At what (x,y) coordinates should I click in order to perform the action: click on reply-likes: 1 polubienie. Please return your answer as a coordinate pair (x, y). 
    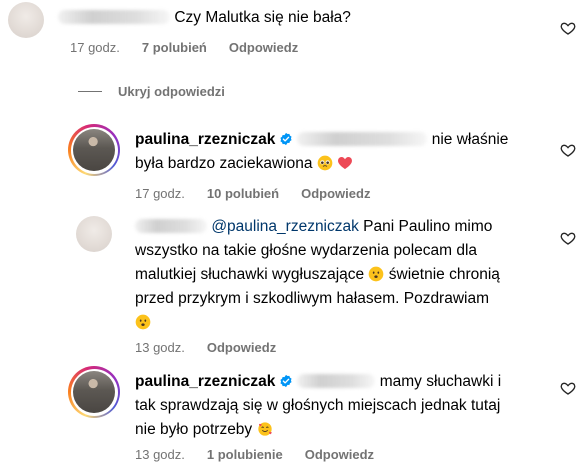
    Looking at the image, I should click on (245, 454).